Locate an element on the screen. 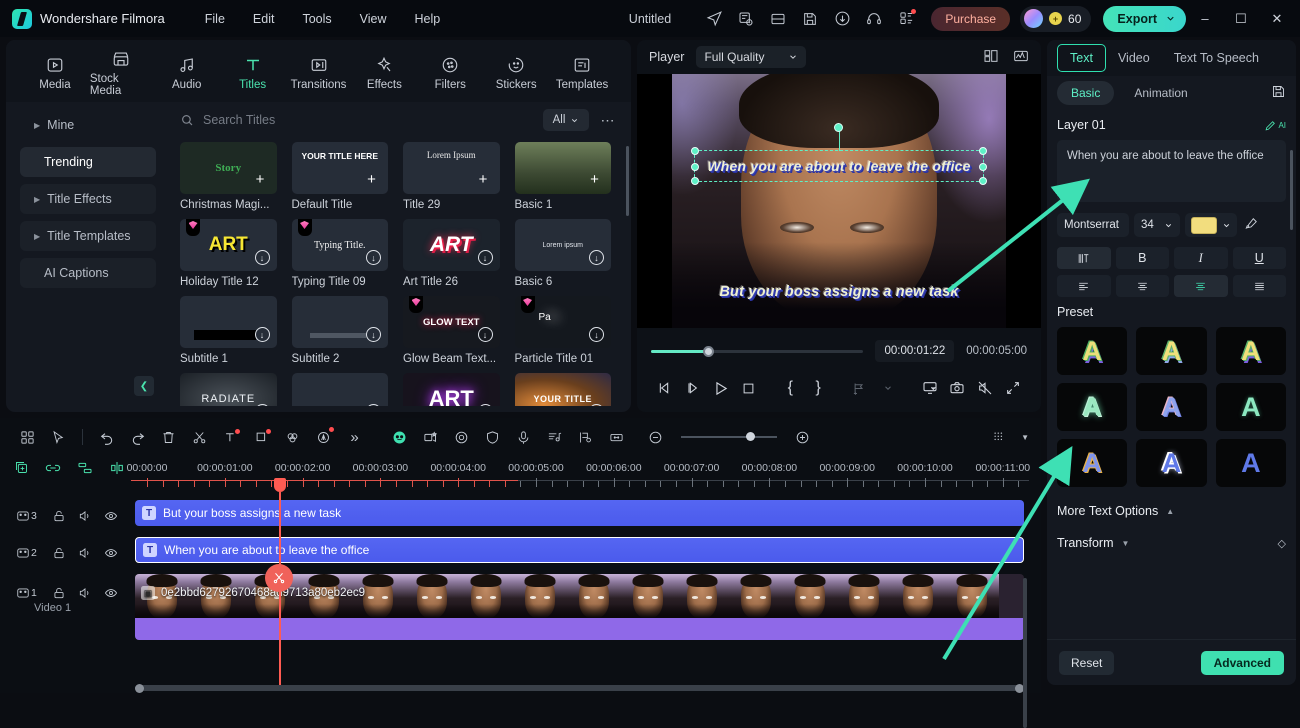  ai-write-icon: AI is located at coordinates (1275, 125).